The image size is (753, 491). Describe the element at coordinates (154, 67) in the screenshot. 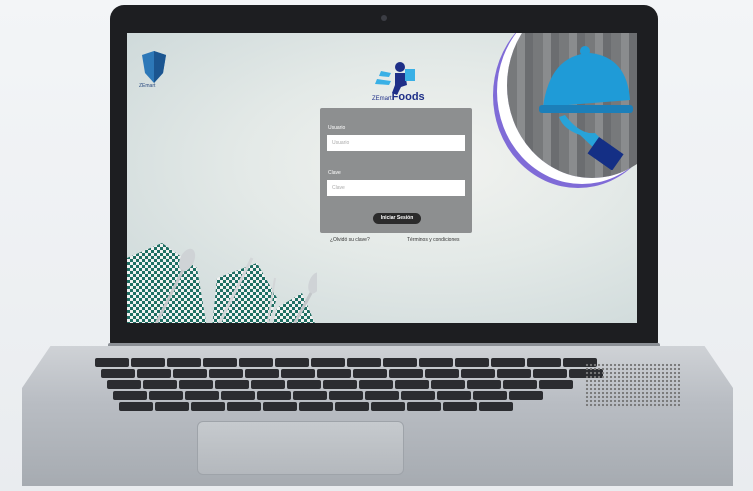

I see `brand-shield-icon` at that location.